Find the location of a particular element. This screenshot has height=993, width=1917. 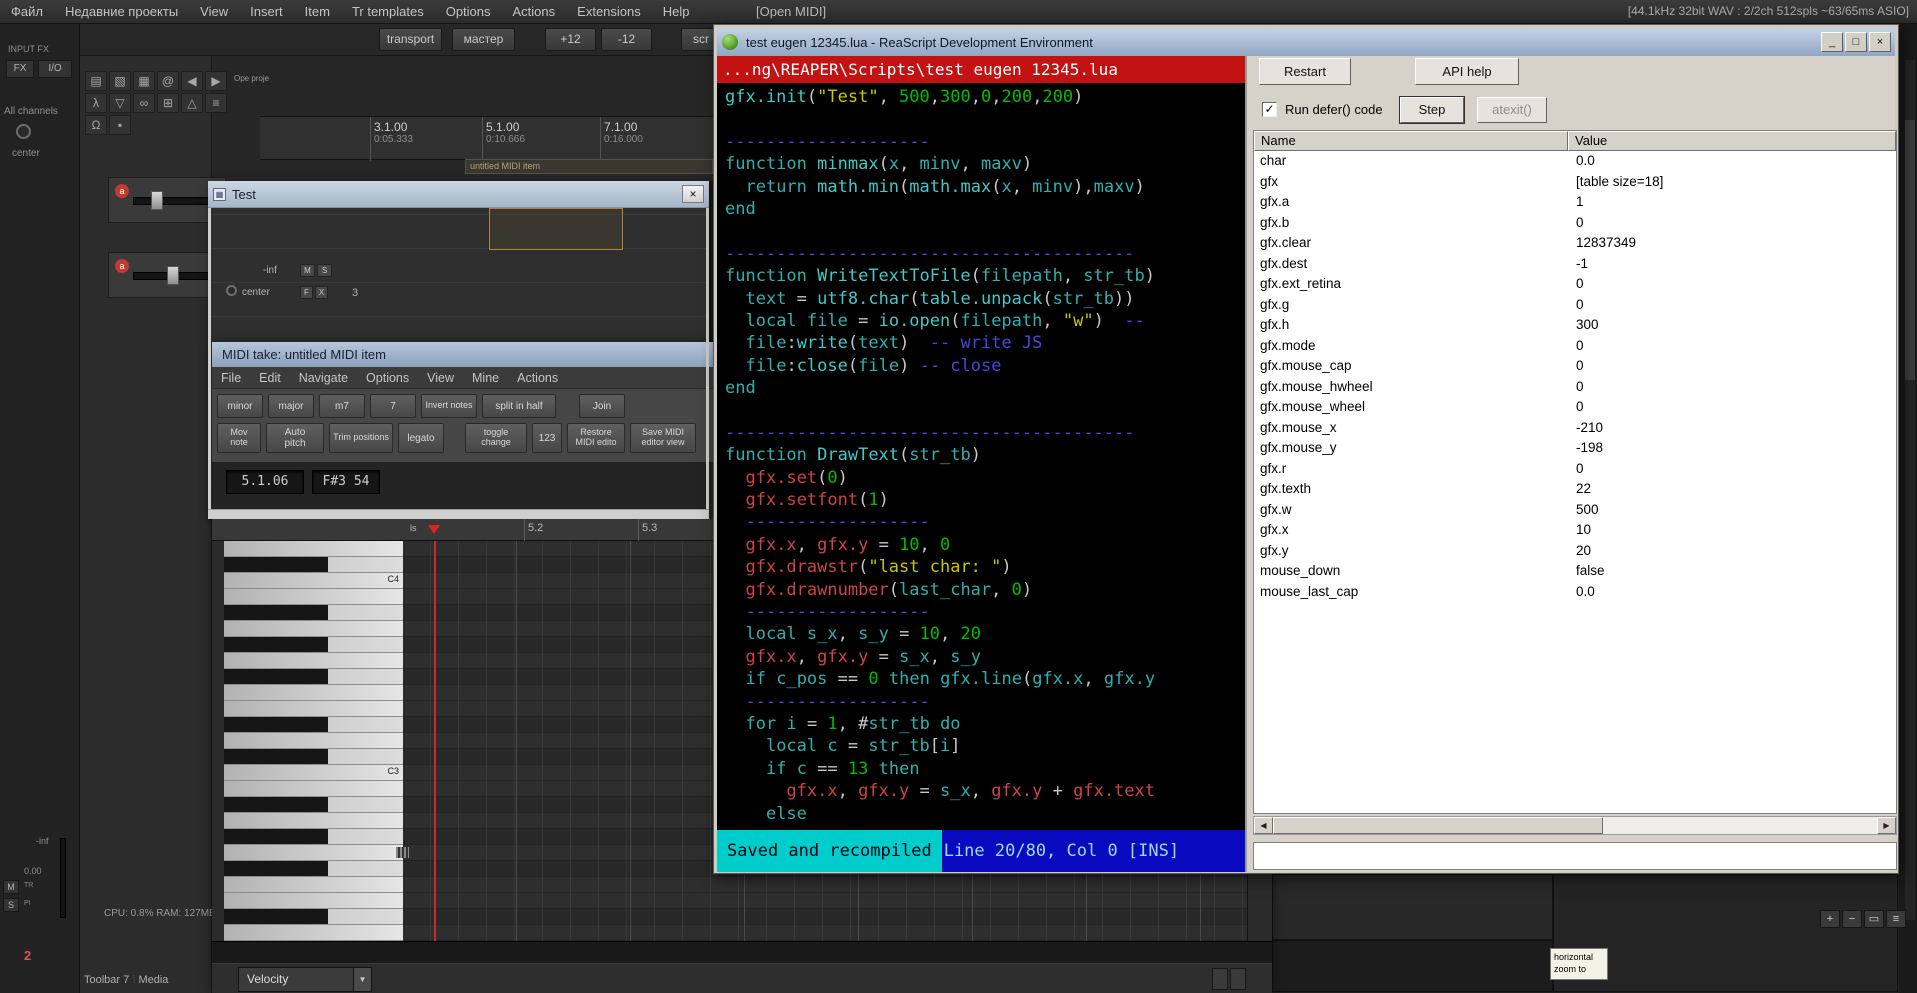

restart-button: Restart is located at coordinates (1305, 71).